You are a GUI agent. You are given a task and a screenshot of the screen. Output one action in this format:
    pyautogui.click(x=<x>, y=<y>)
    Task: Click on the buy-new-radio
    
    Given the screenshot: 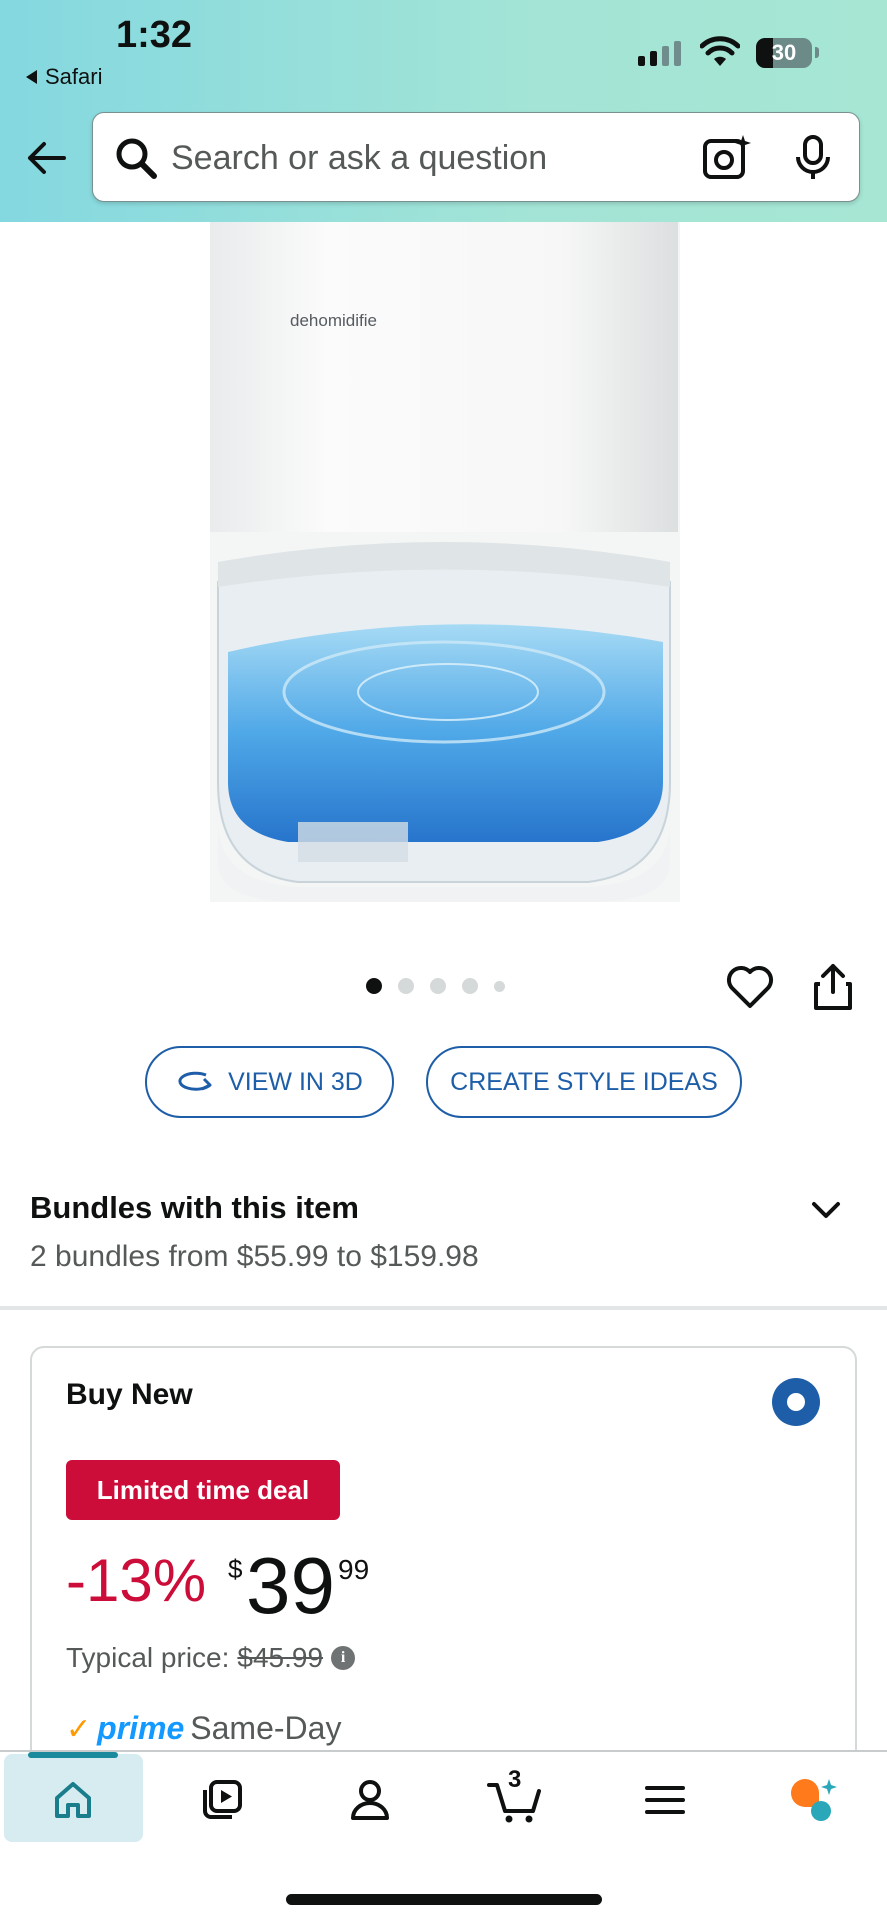 What is the action you would take?
    pyautogui.click(x=796, y=1402)
    